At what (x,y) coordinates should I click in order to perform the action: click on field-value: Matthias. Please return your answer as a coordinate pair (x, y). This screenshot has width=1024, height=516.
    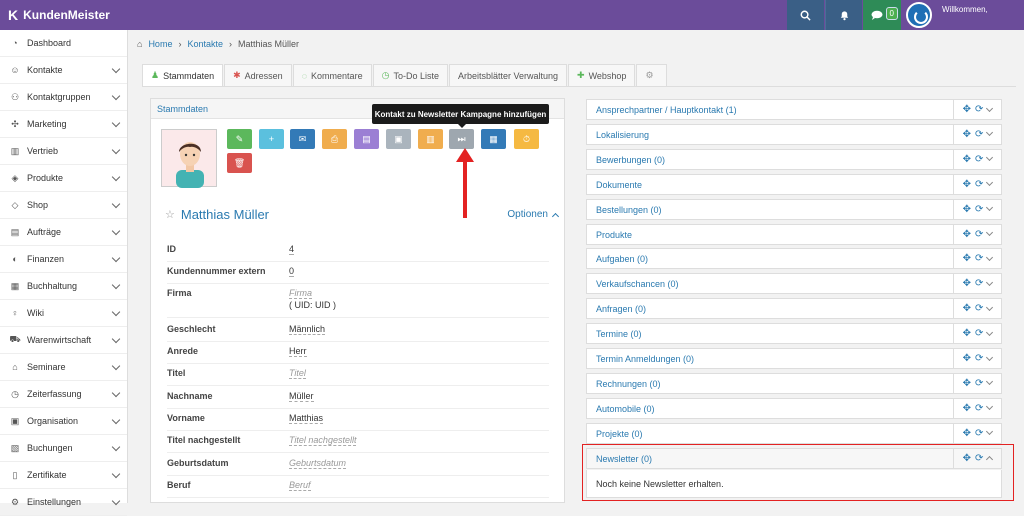
    Looking at the image, I should click on (306, 418).